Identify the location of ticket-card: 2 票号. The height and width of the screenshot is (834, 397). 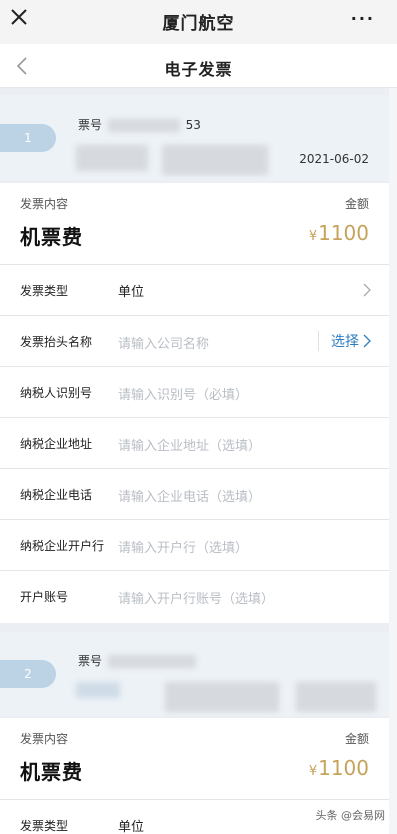
(194, 674).